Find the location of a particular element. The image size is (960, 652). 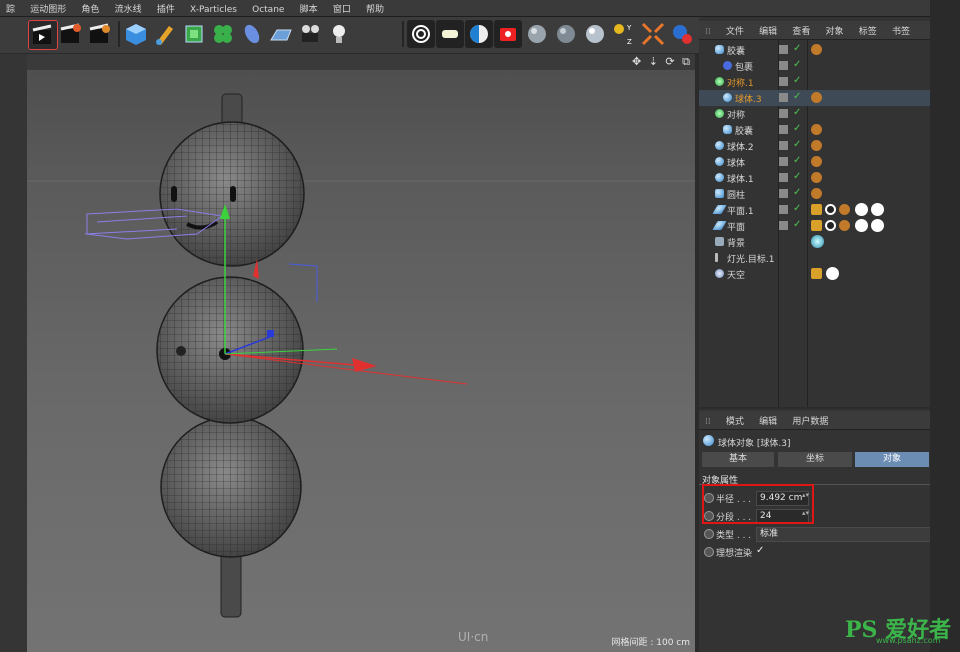

object-row: 天空 is located at coordinates (814, 274).